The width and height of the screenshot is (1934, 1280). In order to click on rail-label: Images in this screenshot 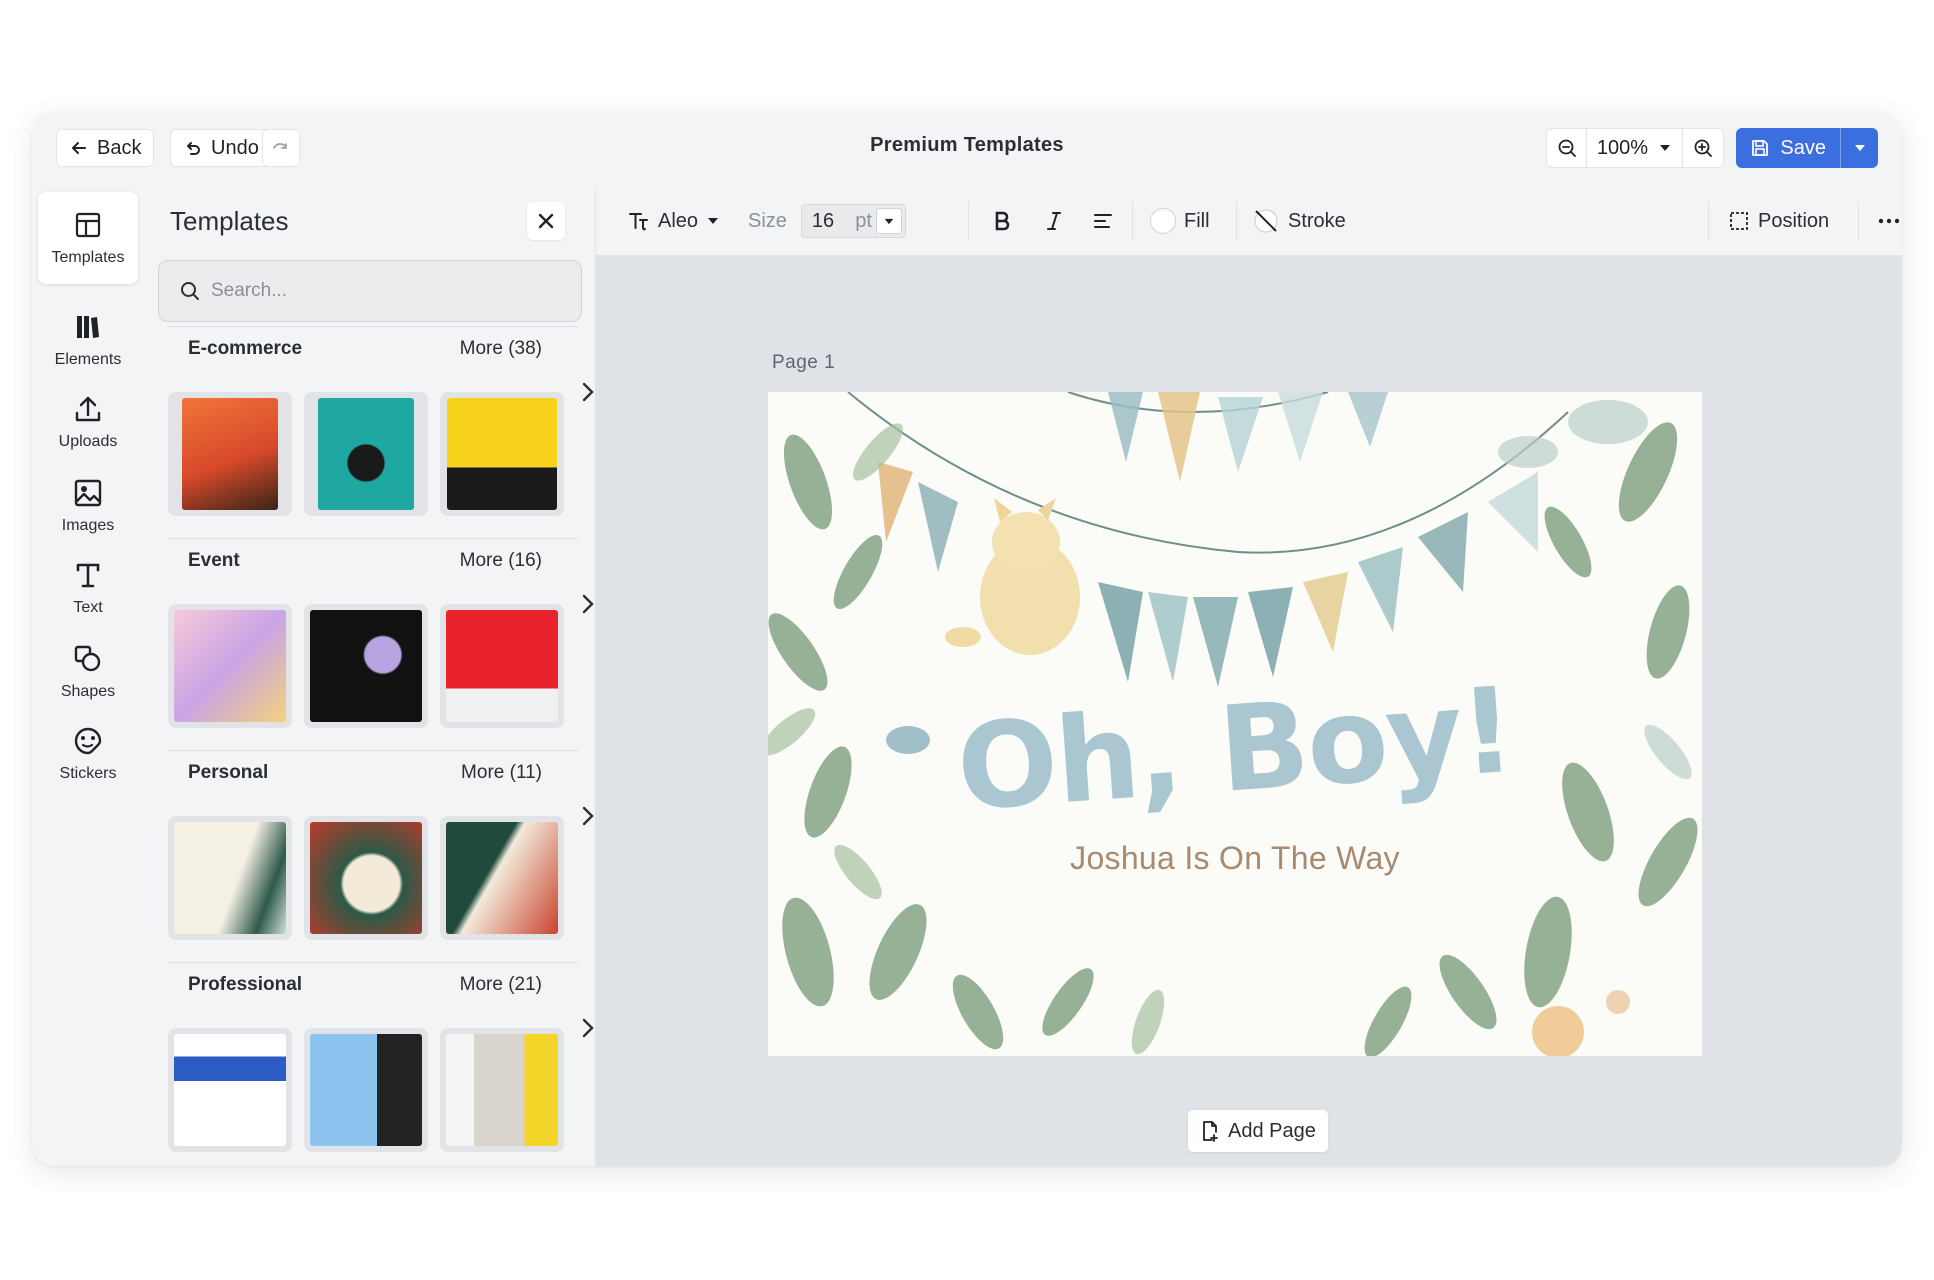, I will do `click(88, 525)`.